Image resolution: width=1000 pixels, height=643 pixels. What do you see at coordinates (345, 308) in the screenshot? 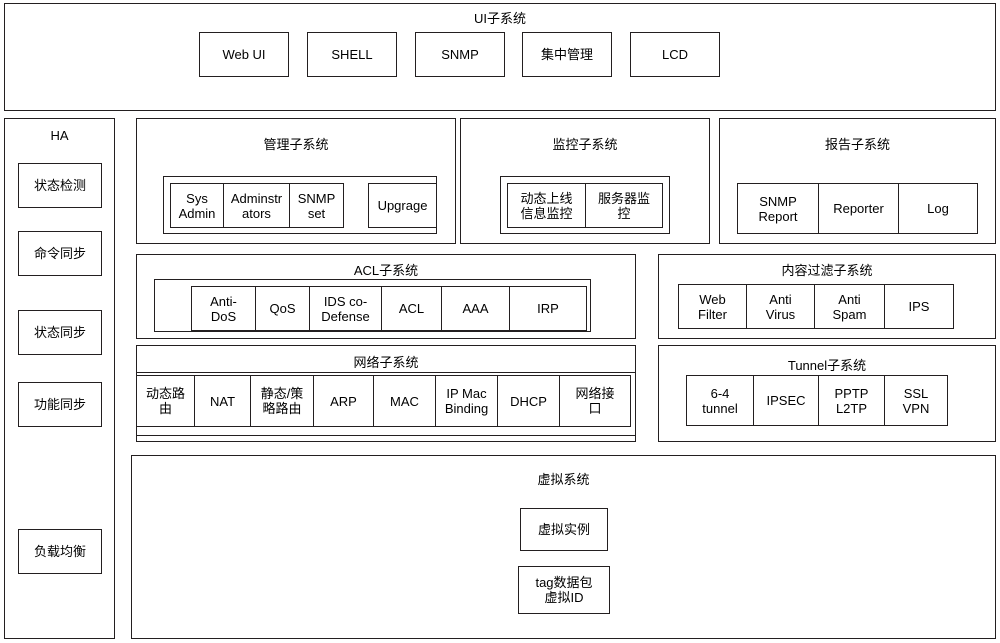
I see `acl-item-ids-co-defense: IDS co- Defense` at bounding box center [345, 308].